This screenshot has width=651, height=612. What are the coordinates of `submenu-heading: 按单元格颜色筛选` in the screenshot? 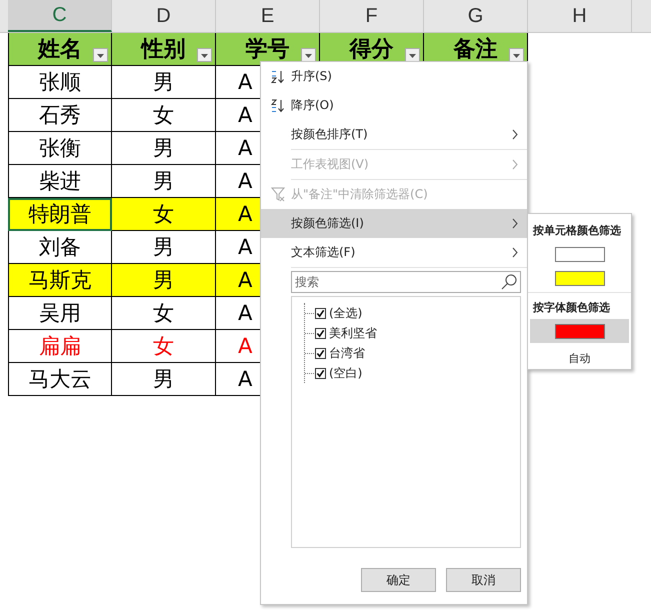 It's located at (577, 231).